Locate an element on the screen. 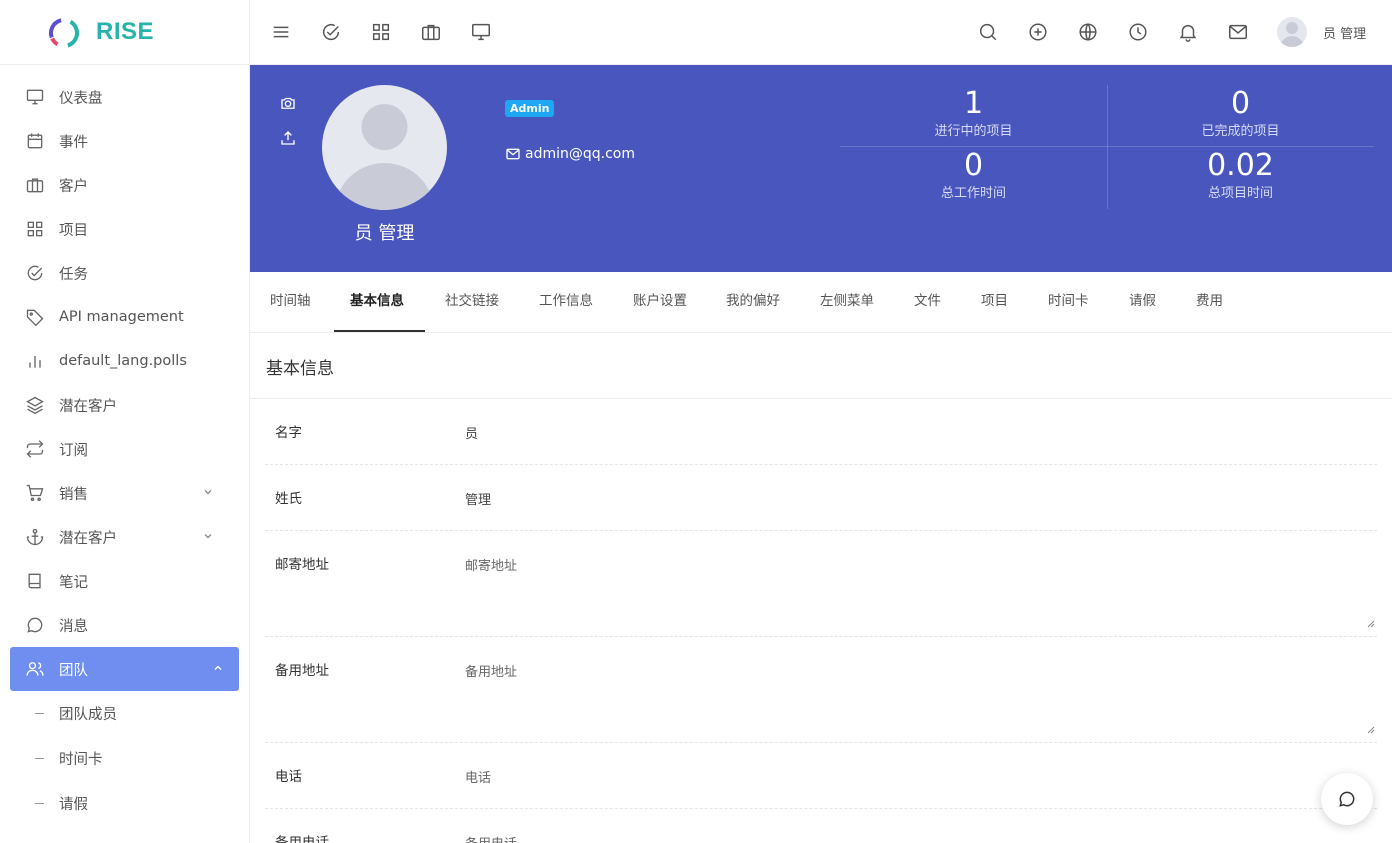 The image size is (1392, 843). sidebar-subitem-team-members: 团队成员 is located at coordinates (124, 713).